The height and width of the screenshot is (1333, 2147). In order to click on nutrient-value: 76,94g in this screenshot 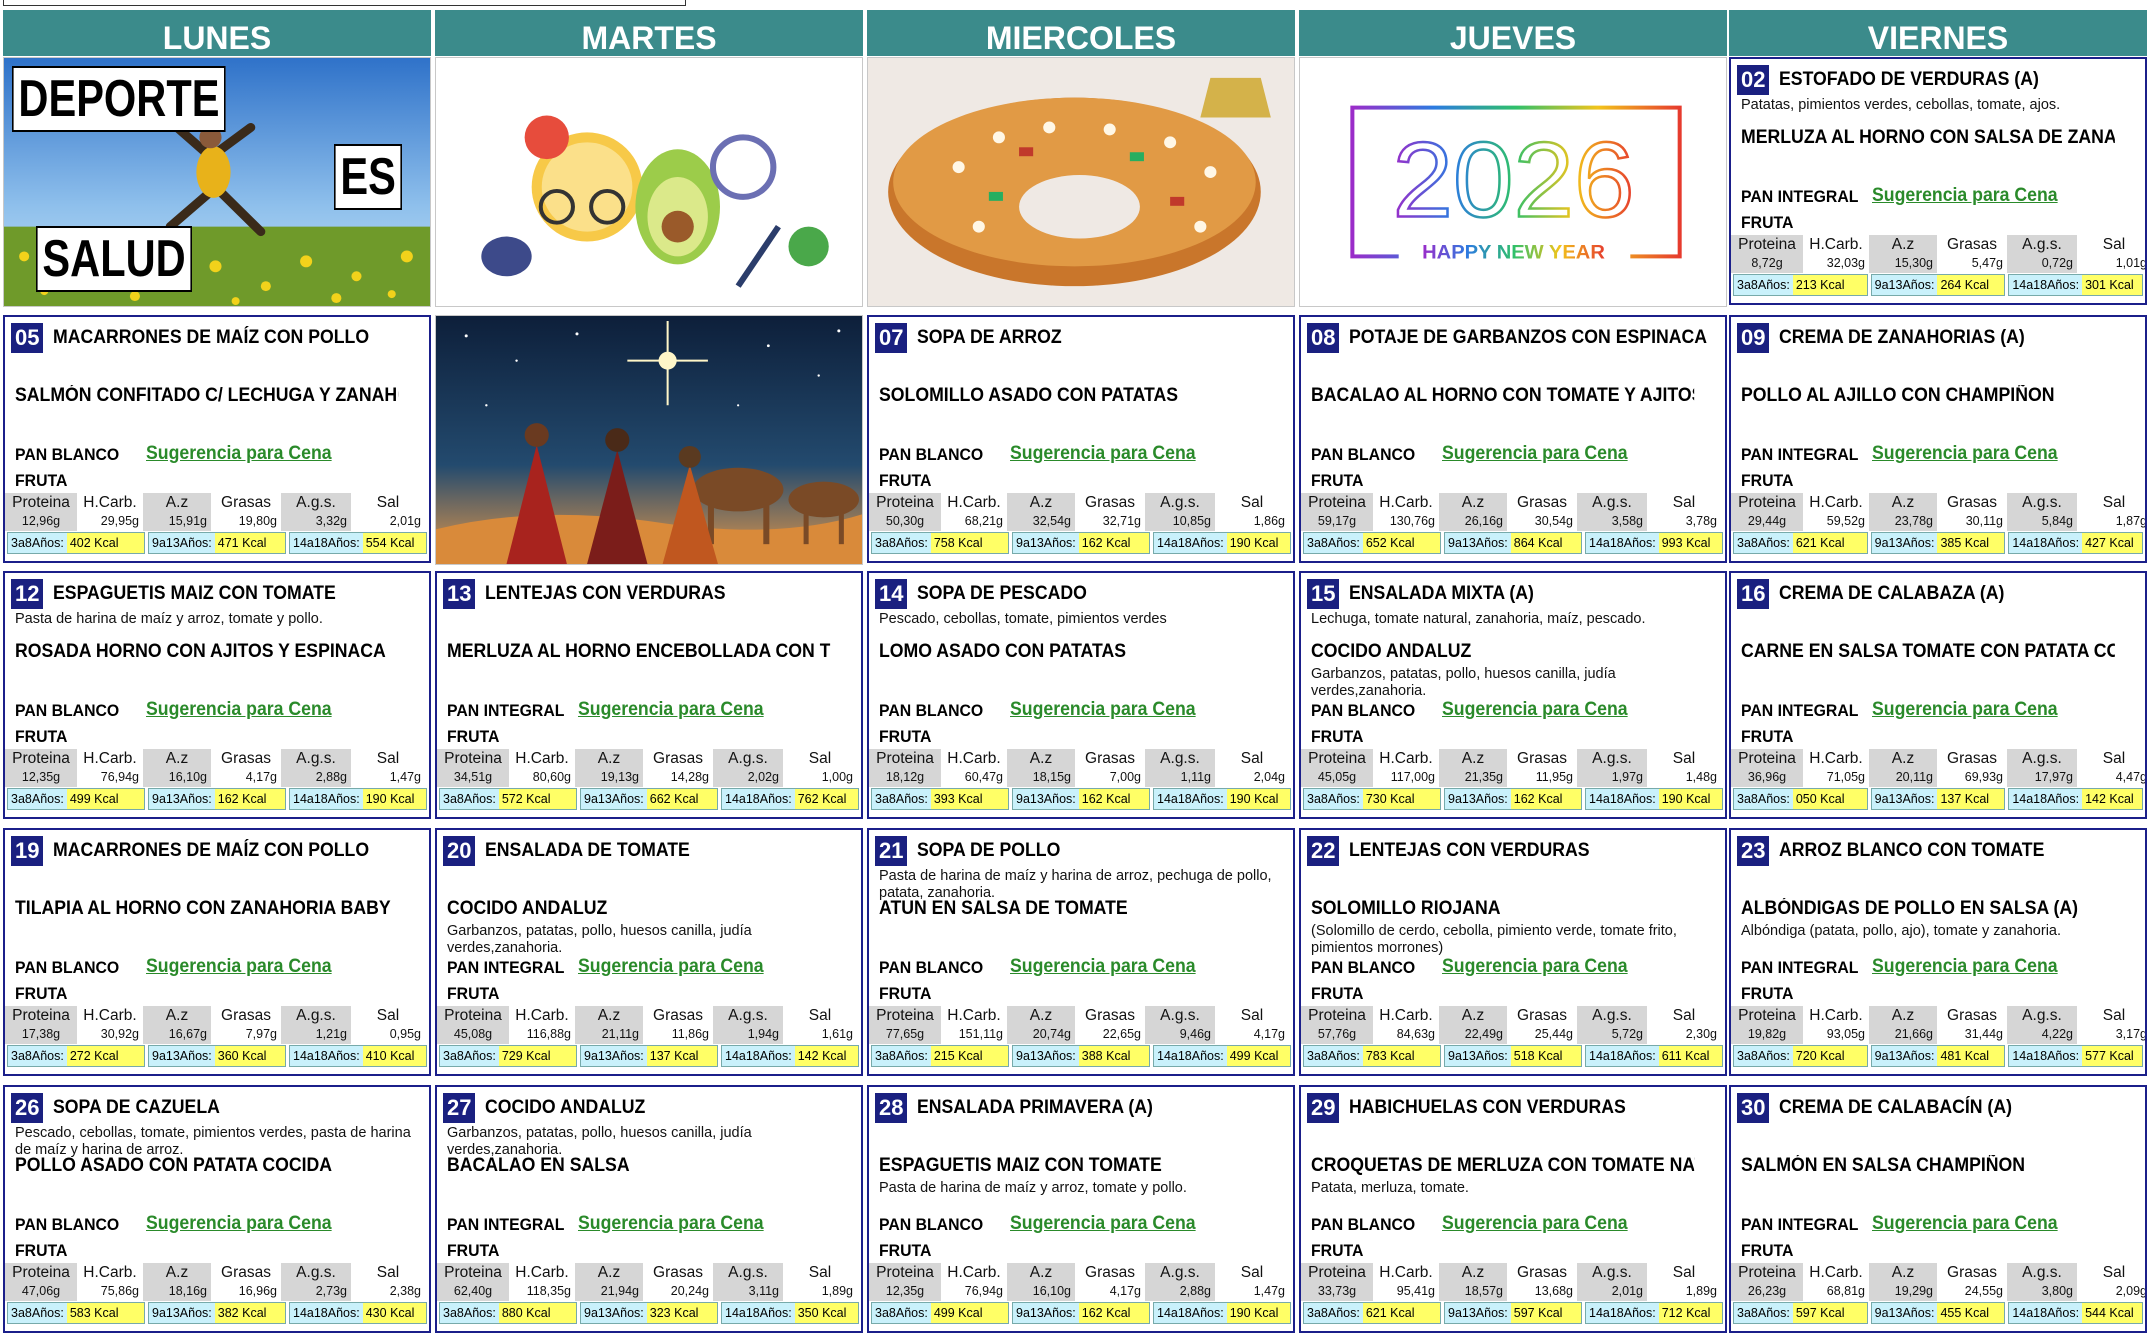, I will do `click(119, 777)`.